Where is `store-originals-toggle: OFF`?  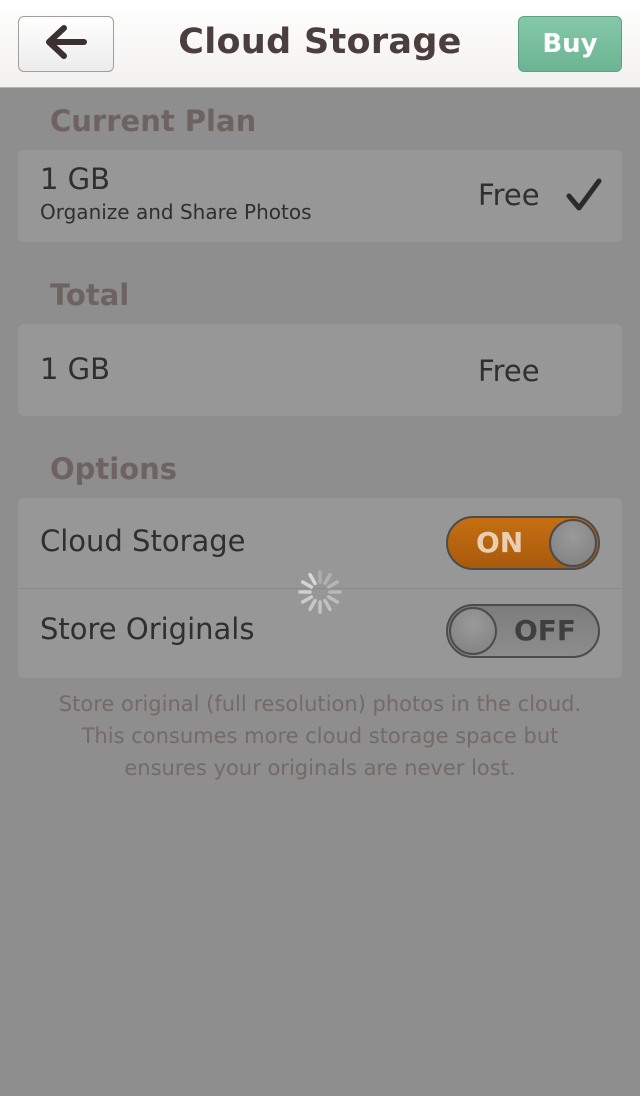
store-originals-toggle: OFF is located at coordinates (523, 631).